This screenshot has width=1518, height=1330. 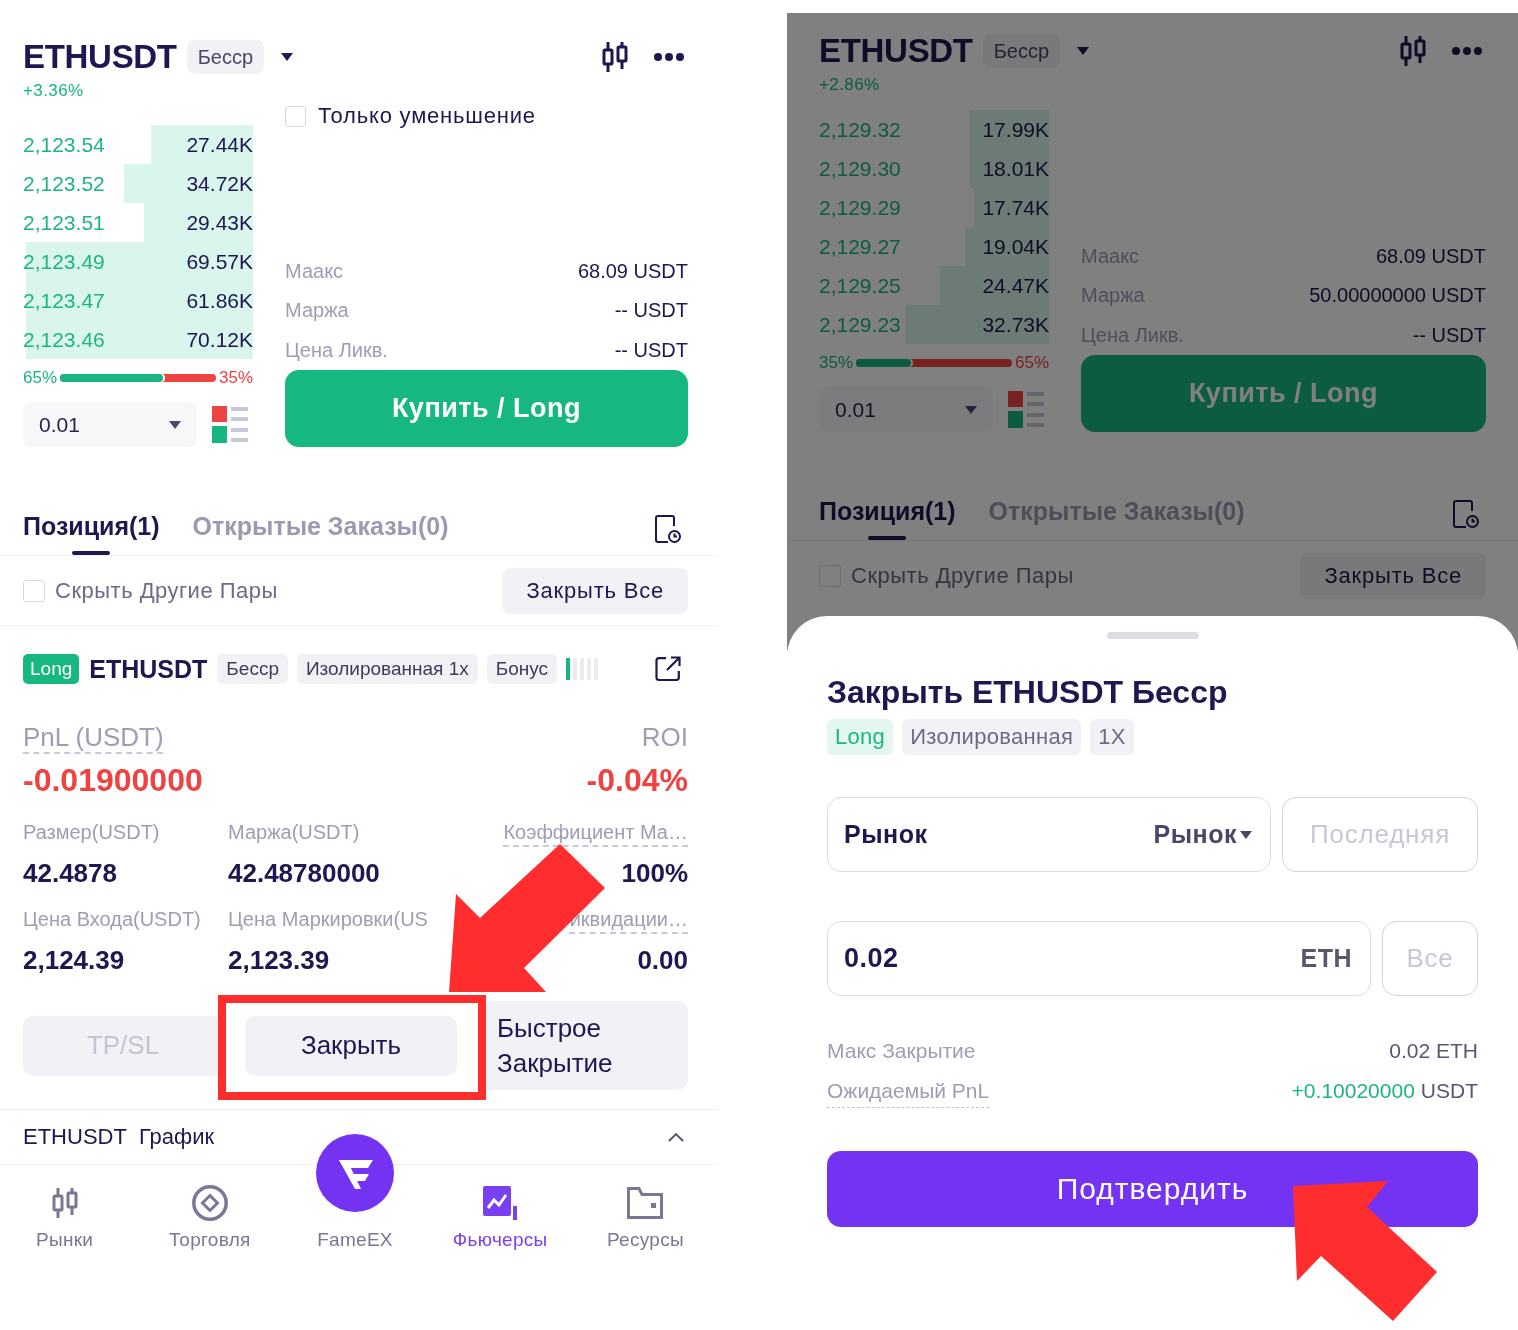 I want to click on nav-item: Ресурсы, so click(x=645, y=1208).